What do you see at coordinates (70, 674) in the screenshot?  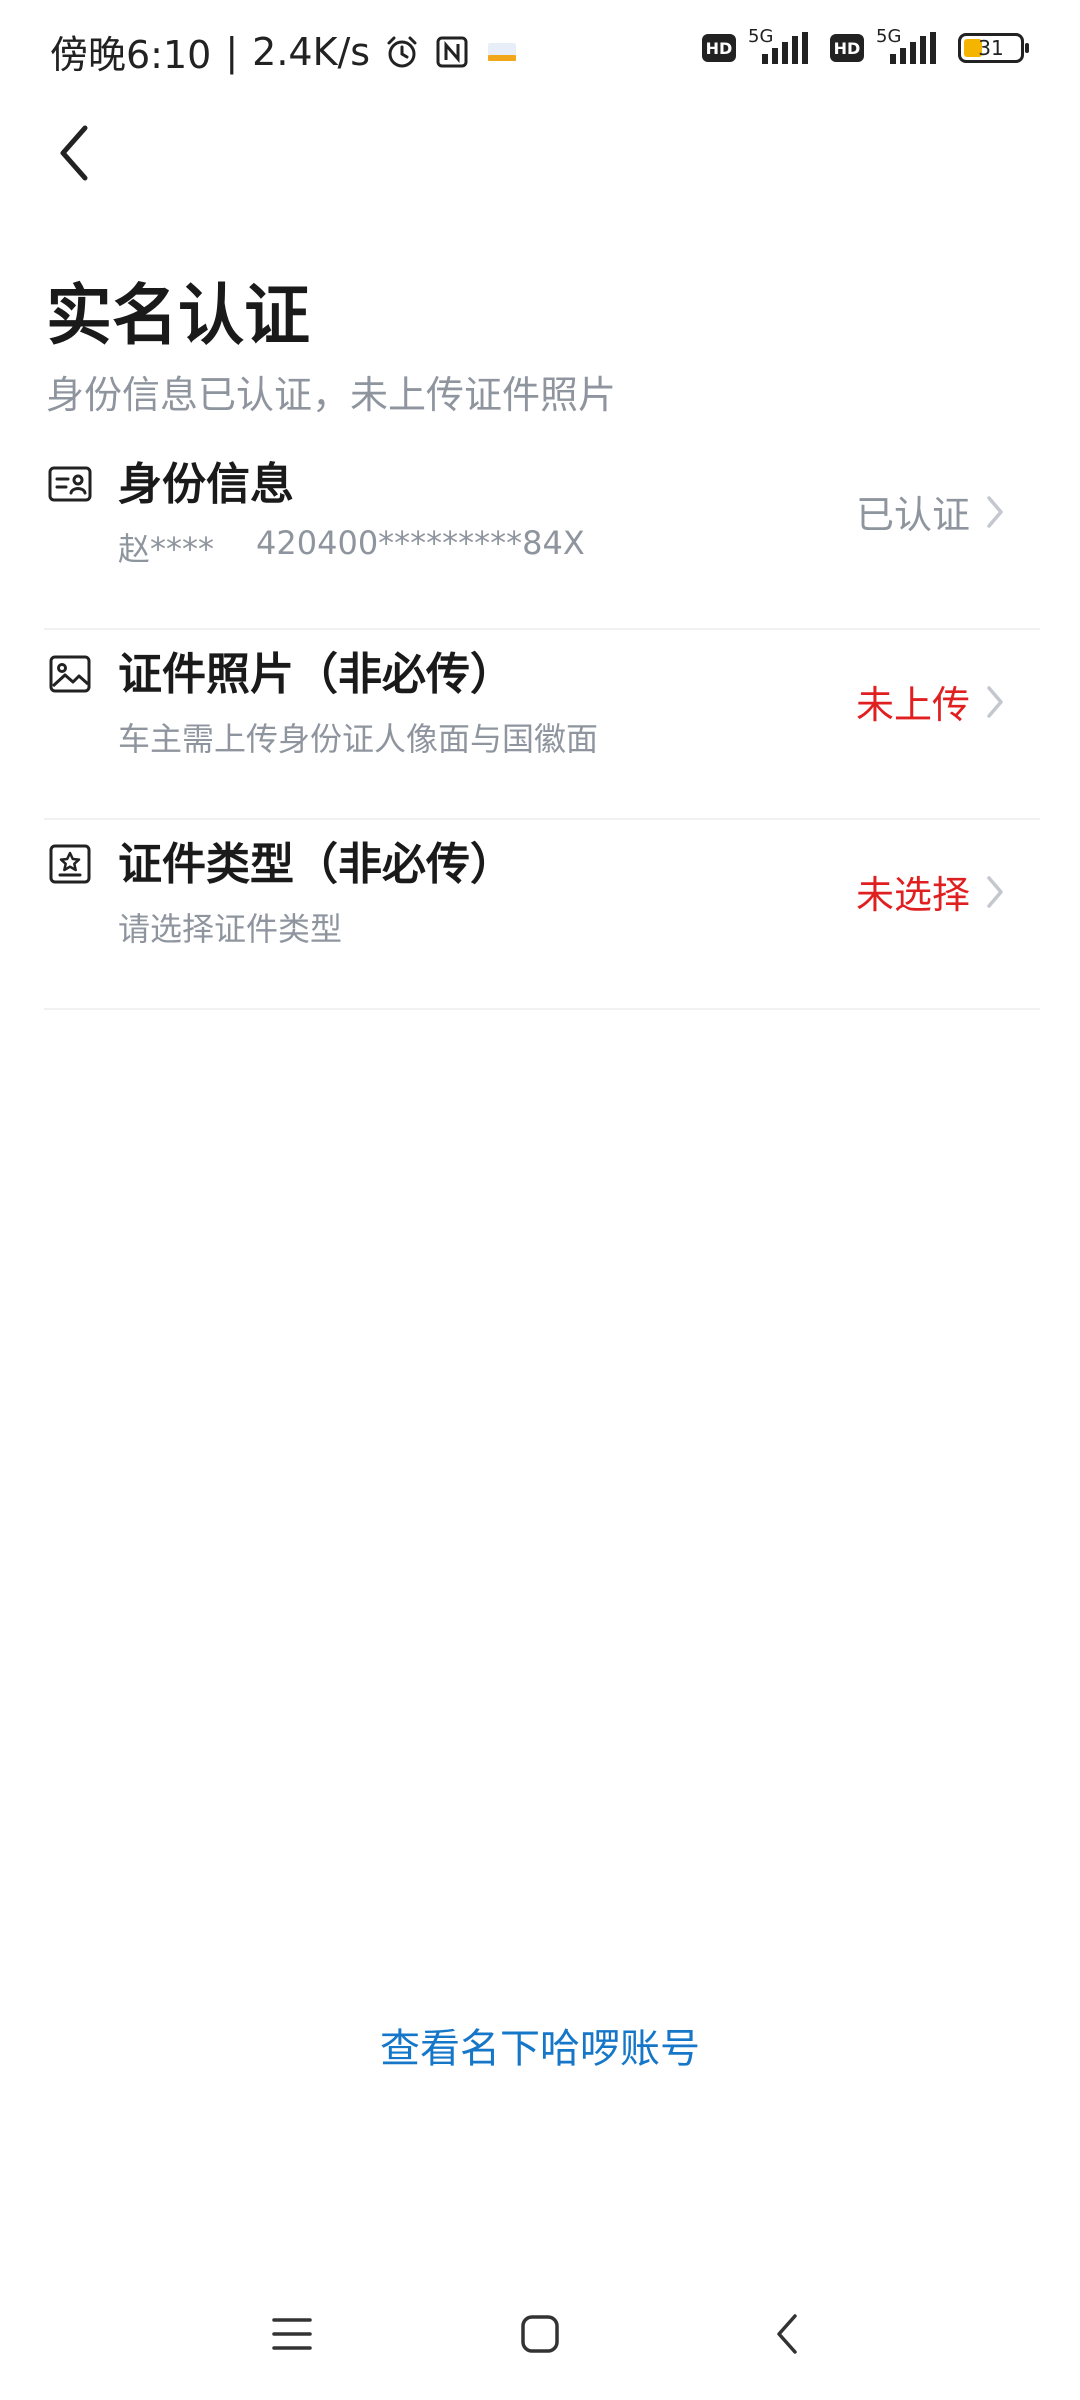 I see `image-icon` at bounding box center [70, 674].